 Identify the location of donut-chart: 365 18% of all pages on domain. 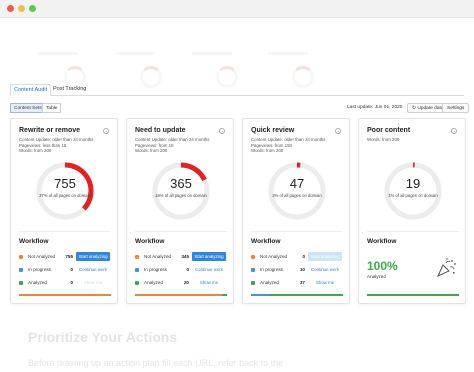
(181, 191).